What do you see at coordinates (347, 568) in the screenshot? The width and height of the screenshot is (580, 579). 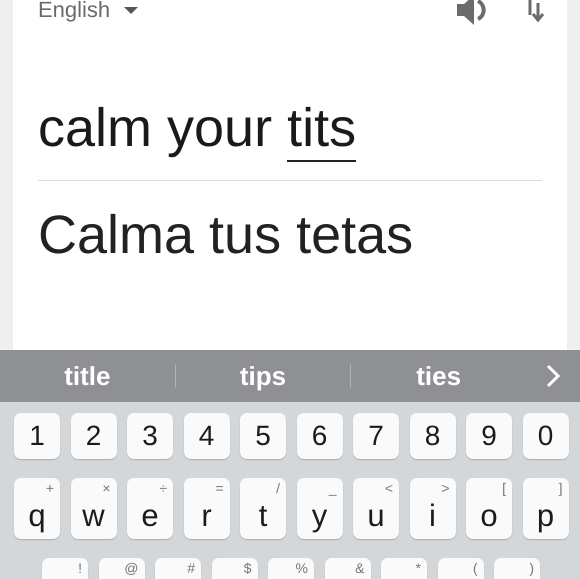 I see `key: &` at bounding box center [347, 568].